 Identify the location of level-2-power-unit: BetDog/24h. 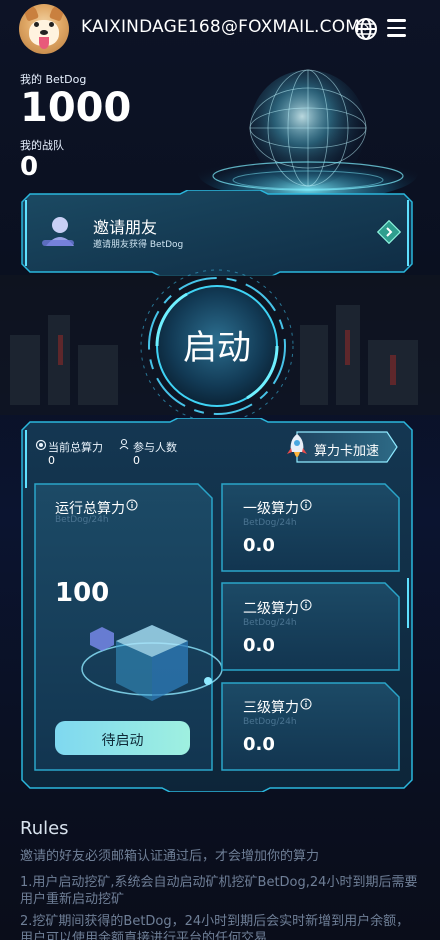
(270, 623).